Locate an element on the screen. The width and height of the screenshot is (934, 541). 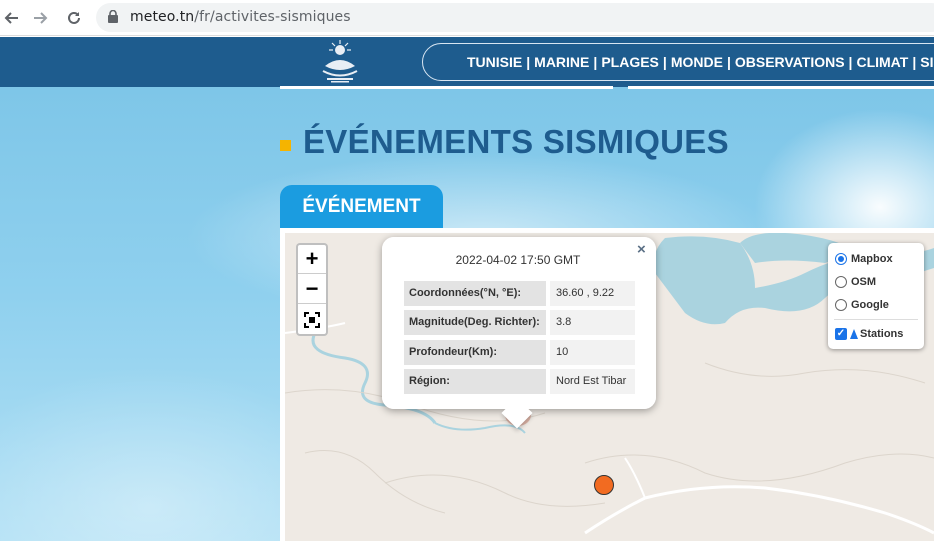
station-triangle-icon is located at coordinates (854, 334).